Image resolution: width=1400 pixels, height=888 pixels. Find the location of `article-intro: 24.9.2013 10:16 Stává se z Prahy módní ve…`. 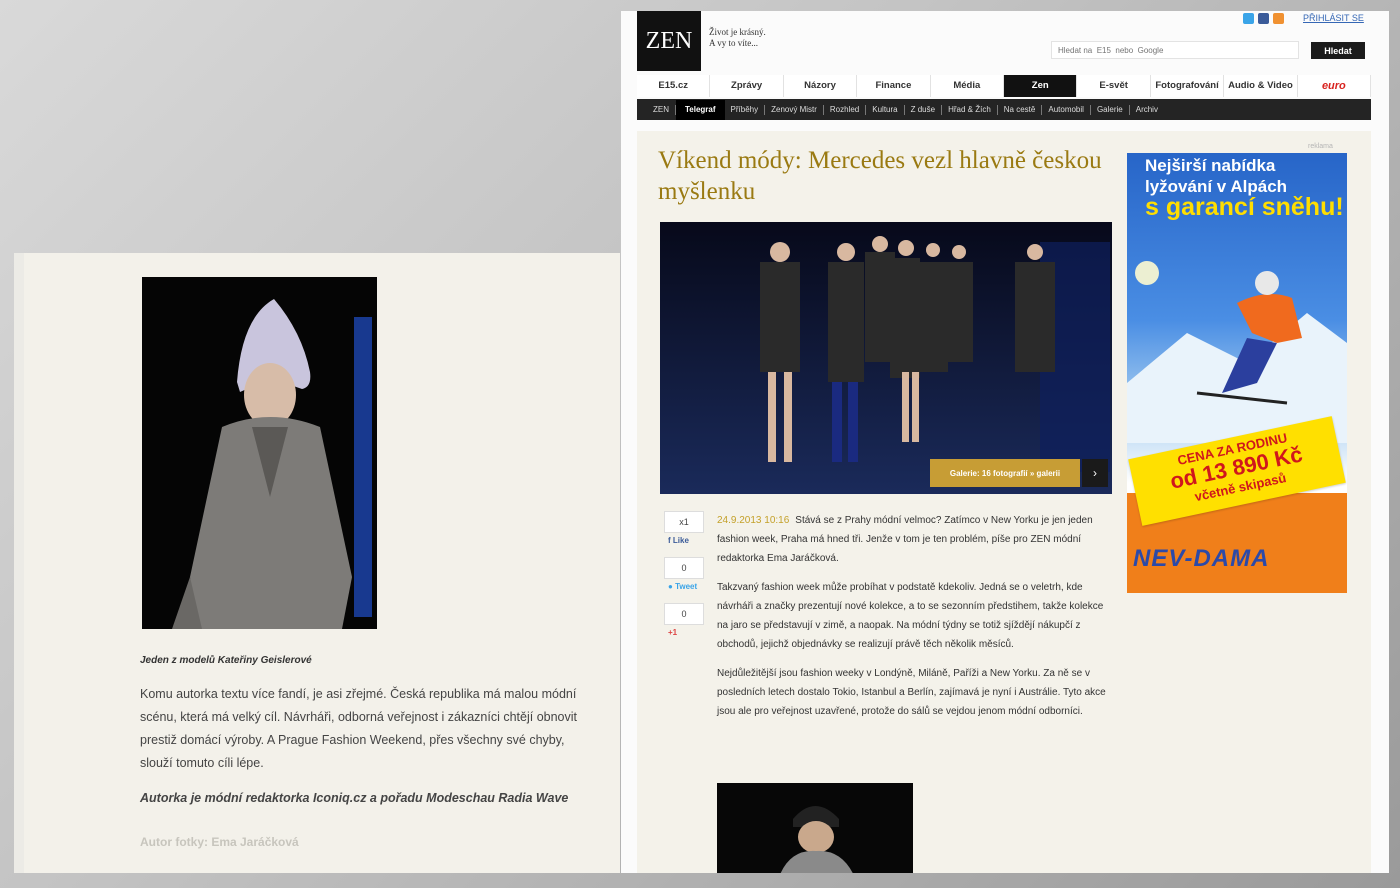

article-intro: 24.9.2013 10:16 Stává se z Prahy módní ve… is located at coordinates (905, 539).